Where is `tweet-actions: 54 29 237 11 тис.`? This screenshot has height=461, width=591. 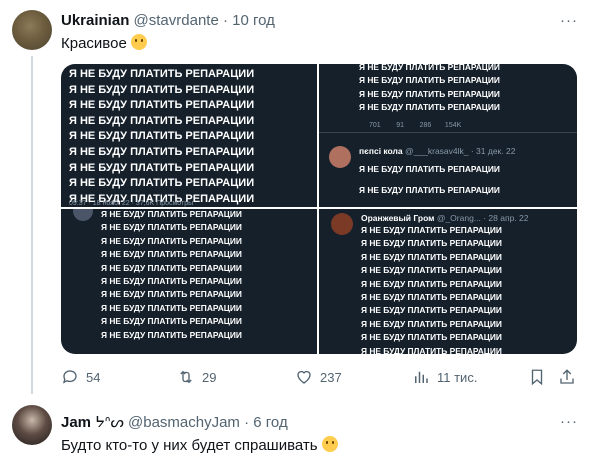
tweet-actions: 54 29 237 11 тис. is located at coordinates (321, 379).